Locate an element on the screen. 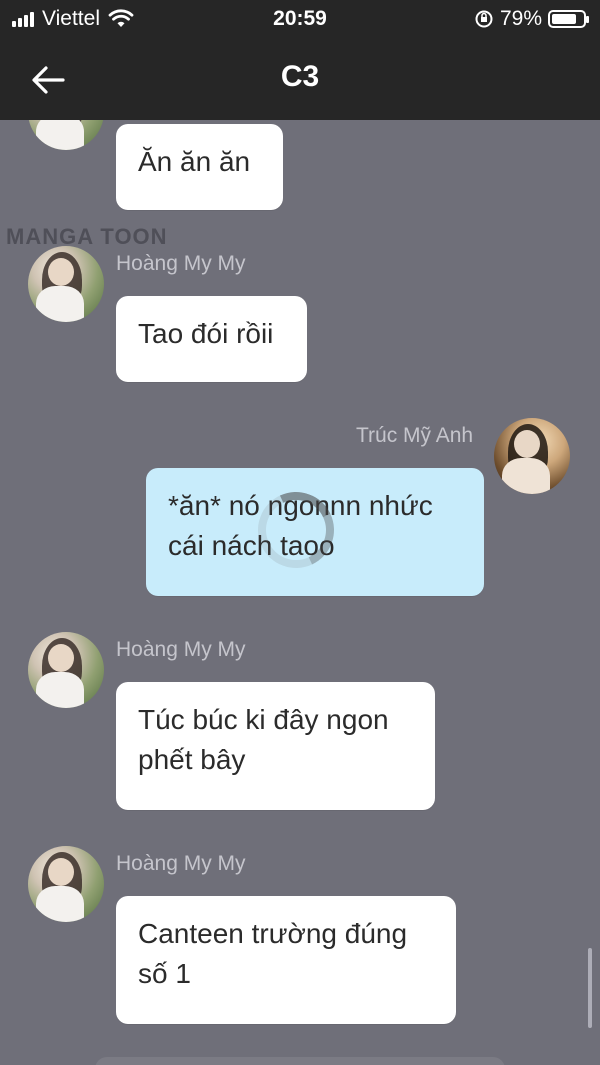 The image size is (600, 1065). message-bubble: Túc búc ki đây ngon phết bây is located at coordinates (275, 746).